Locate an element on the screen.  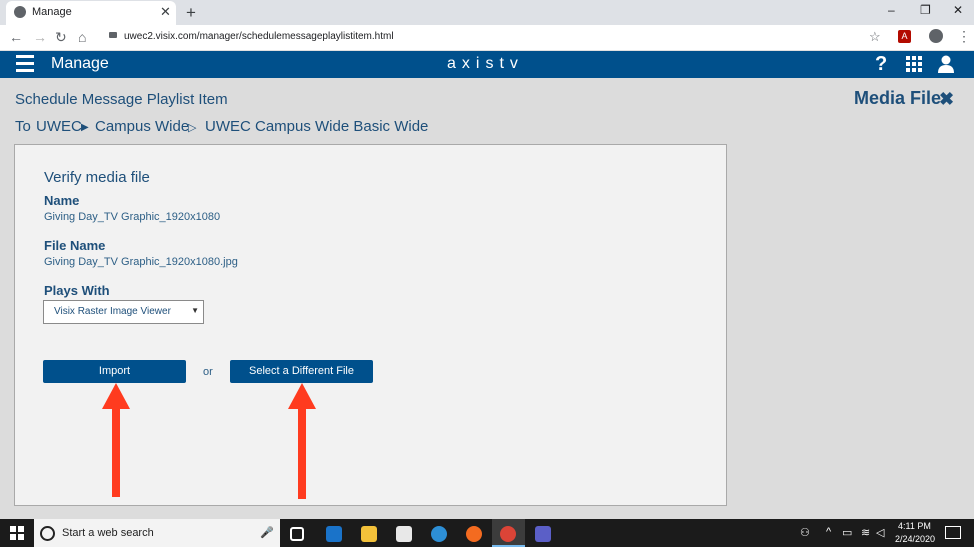
new-tab-button: + is located at coordinates (191, 13).